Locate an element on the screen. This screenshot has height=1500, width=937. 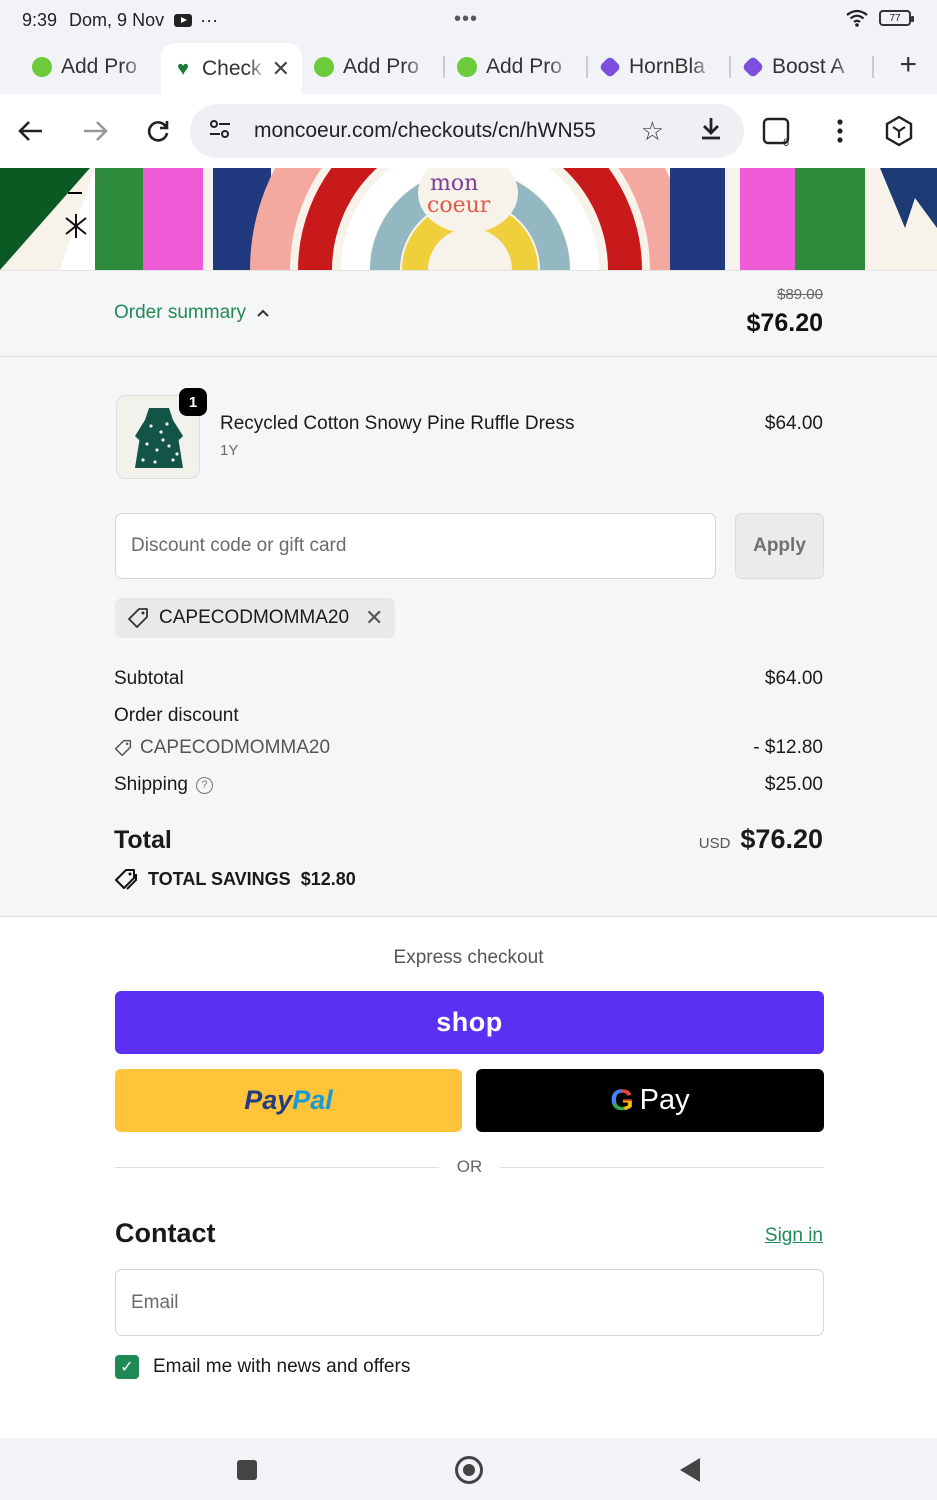
original-price: $89.00 is located at coordinates (800, 294).